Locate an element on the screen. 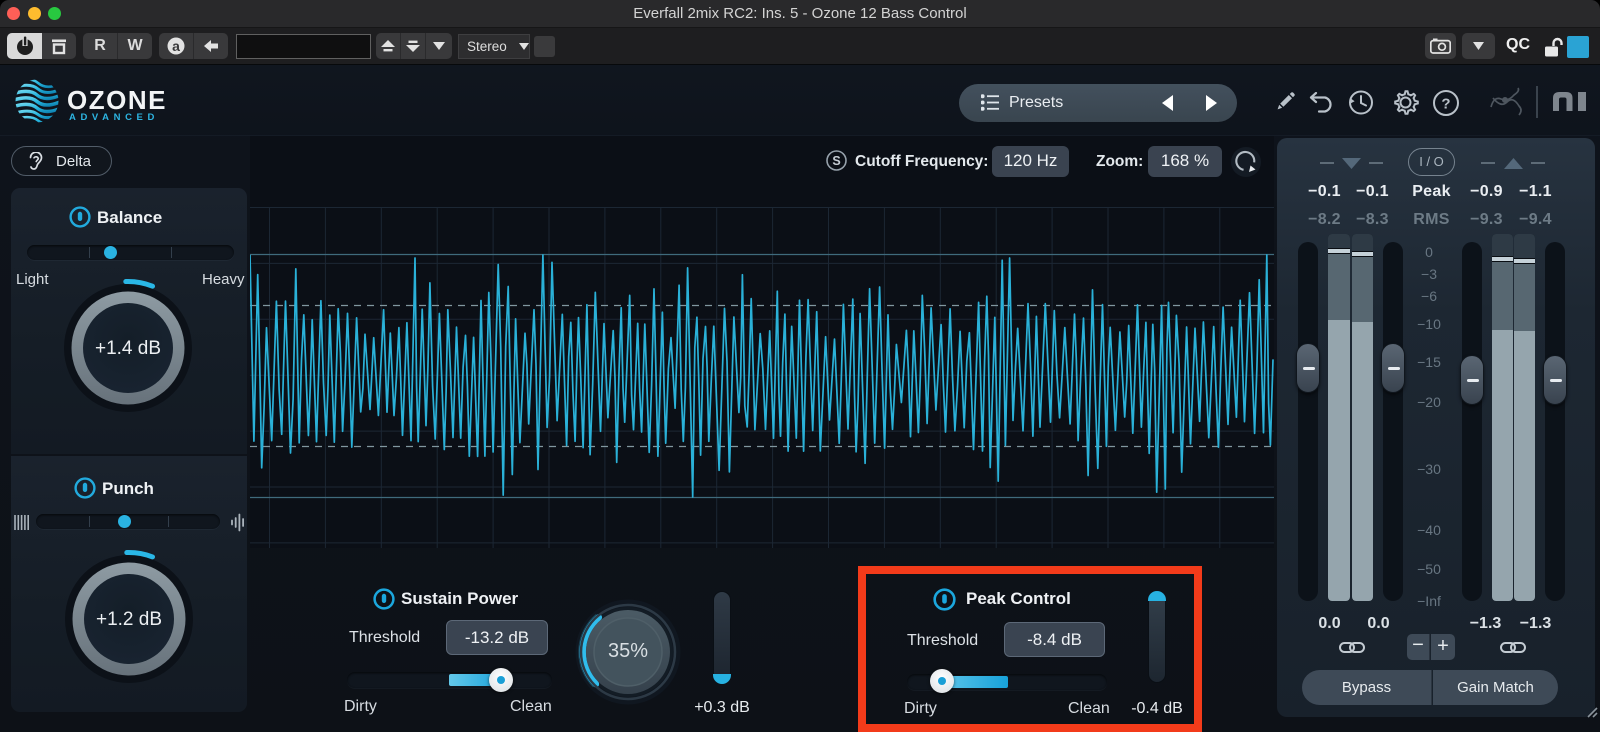 The width and height of the screenshot is (1600, 732). svg-text: a is located at coordinates (176, 46).